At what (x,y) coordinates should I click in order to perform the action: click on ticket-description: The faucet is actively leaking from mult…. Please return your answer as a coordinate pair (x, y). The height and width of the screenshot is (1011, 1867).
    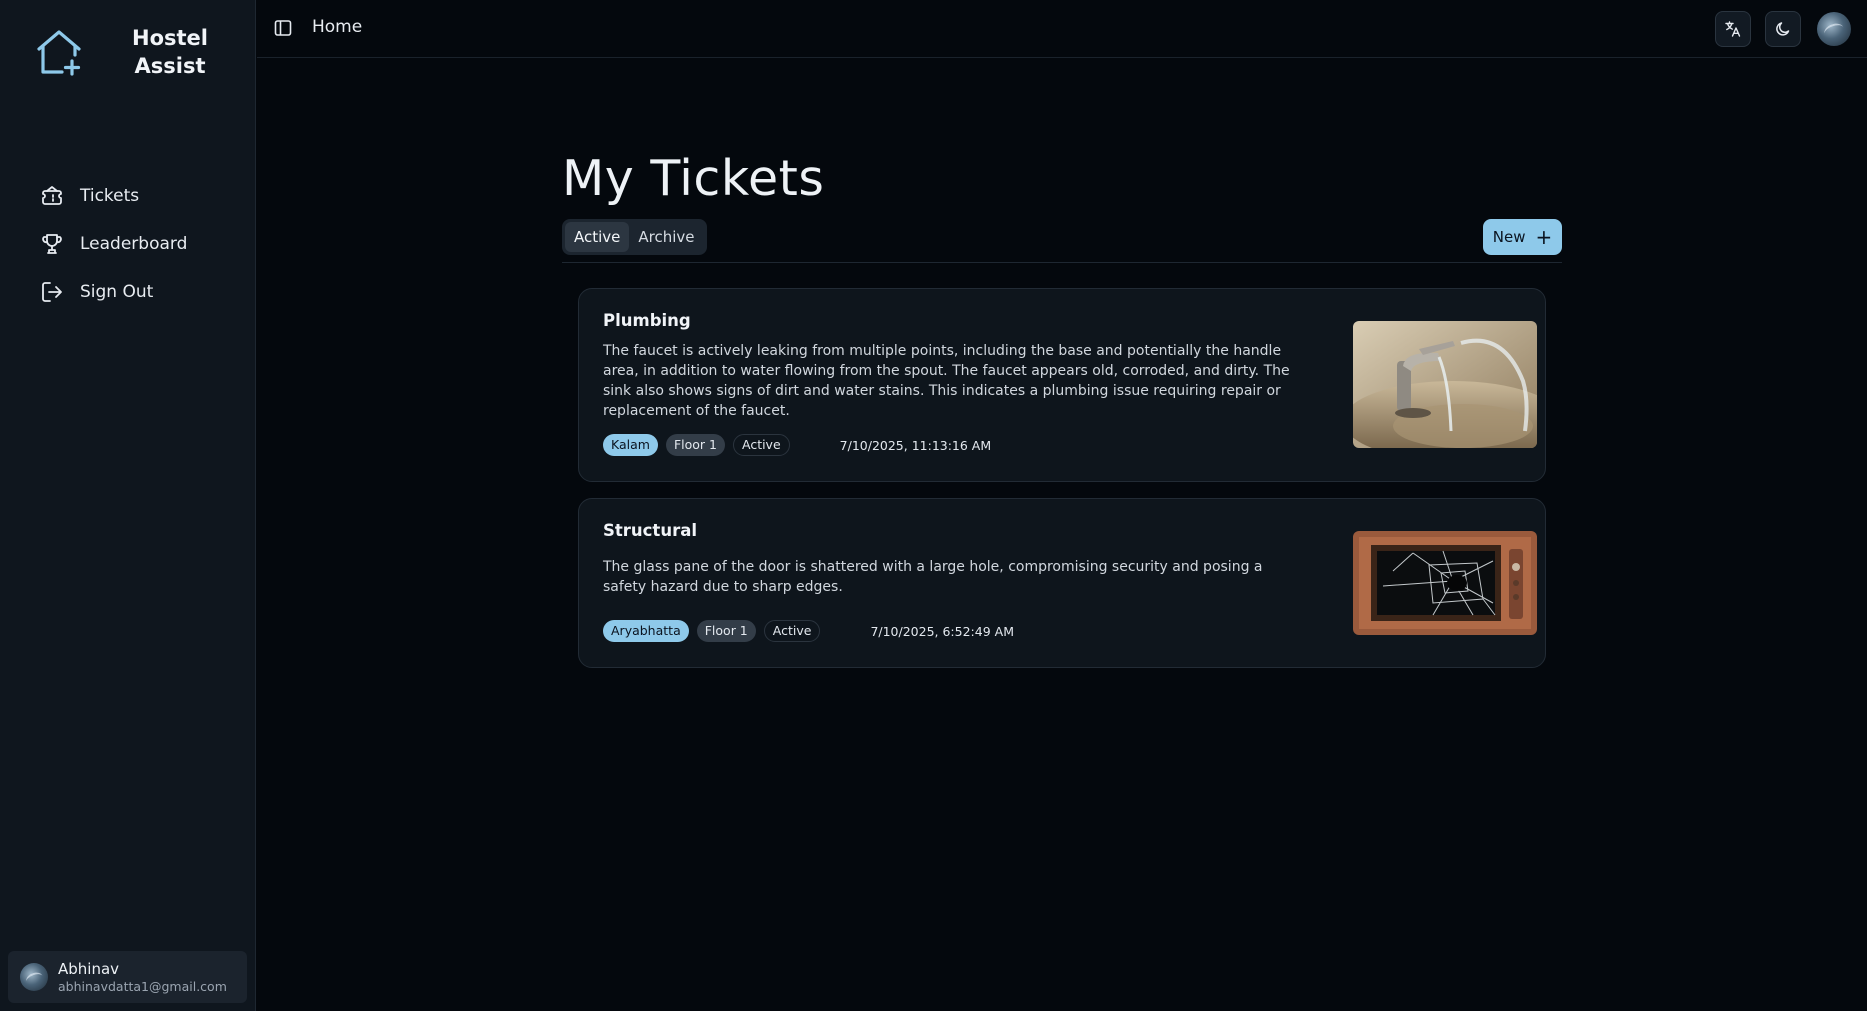
    Looking at the image, I should click on (946, 381).